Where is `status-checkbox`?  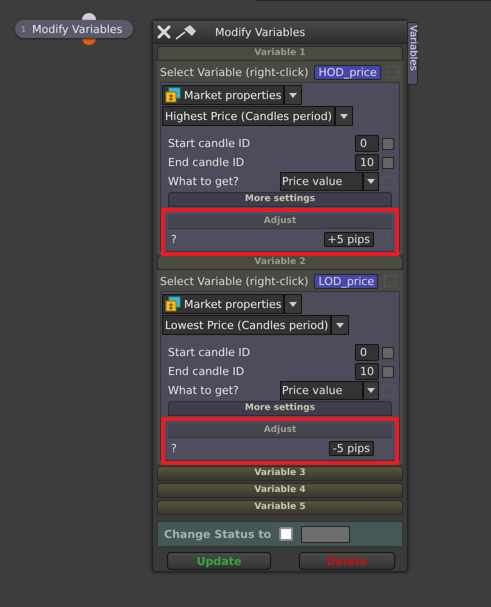
status-checkbox is located at coordinates (286, 534).